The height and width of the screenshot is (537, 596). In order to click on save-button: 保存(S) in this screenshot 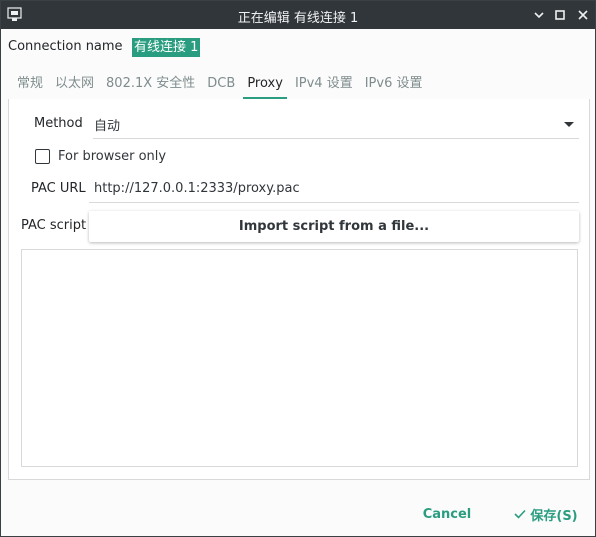, I will do `click(546, 514)`.